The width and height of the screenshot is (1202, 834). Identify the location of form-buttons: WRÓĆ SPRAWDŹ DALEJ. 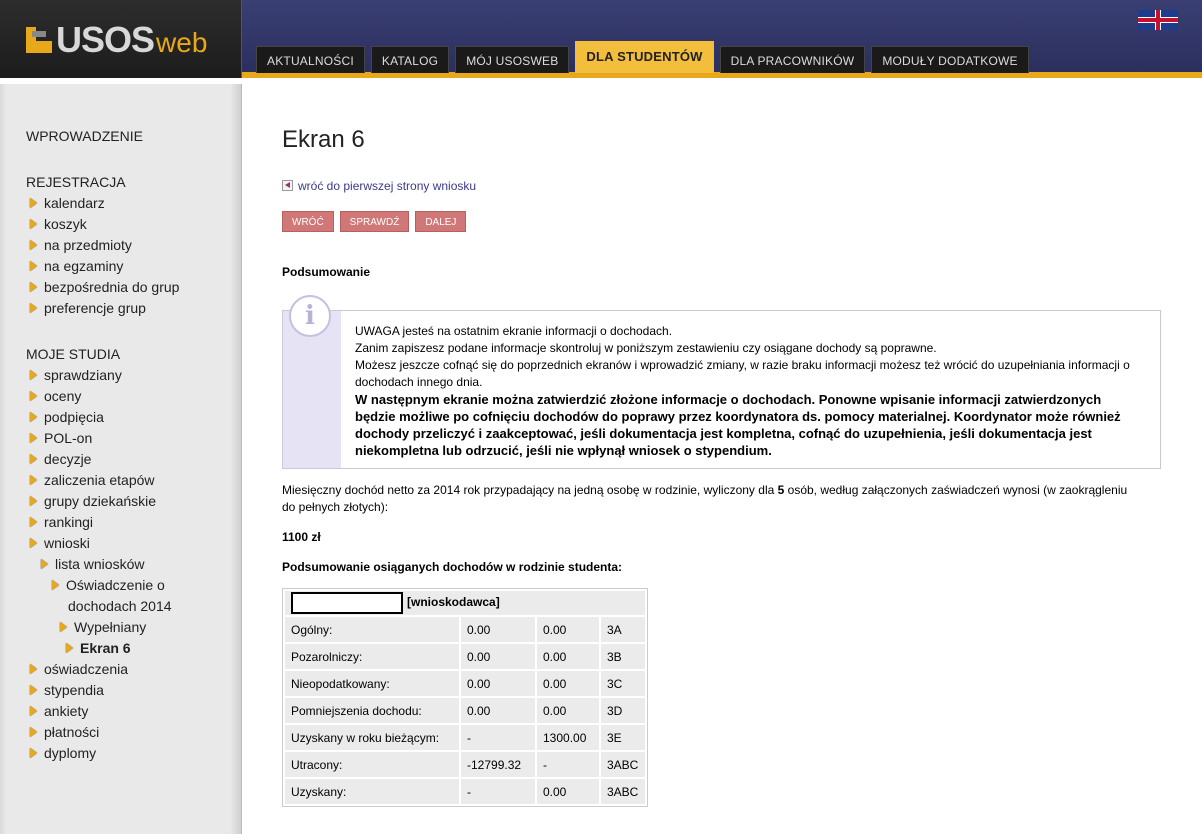
(374, 221).